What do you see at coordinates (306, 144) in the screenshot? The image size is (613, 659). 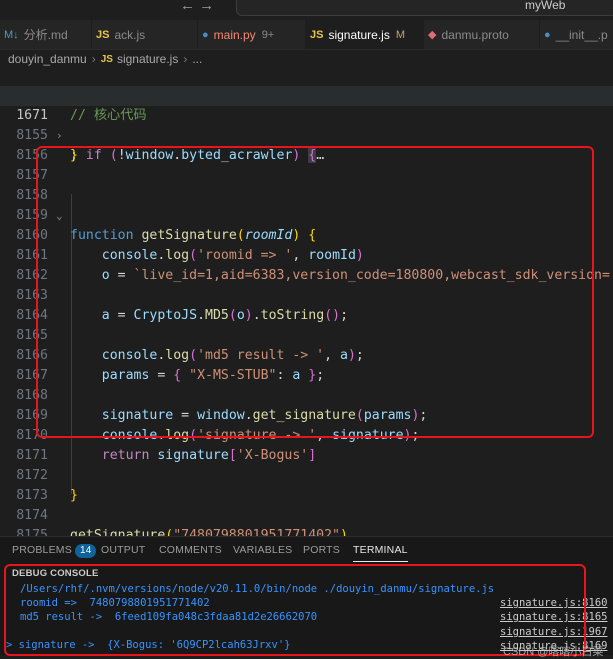 I see `code-line: 8156` at bounding box center [306, 144].